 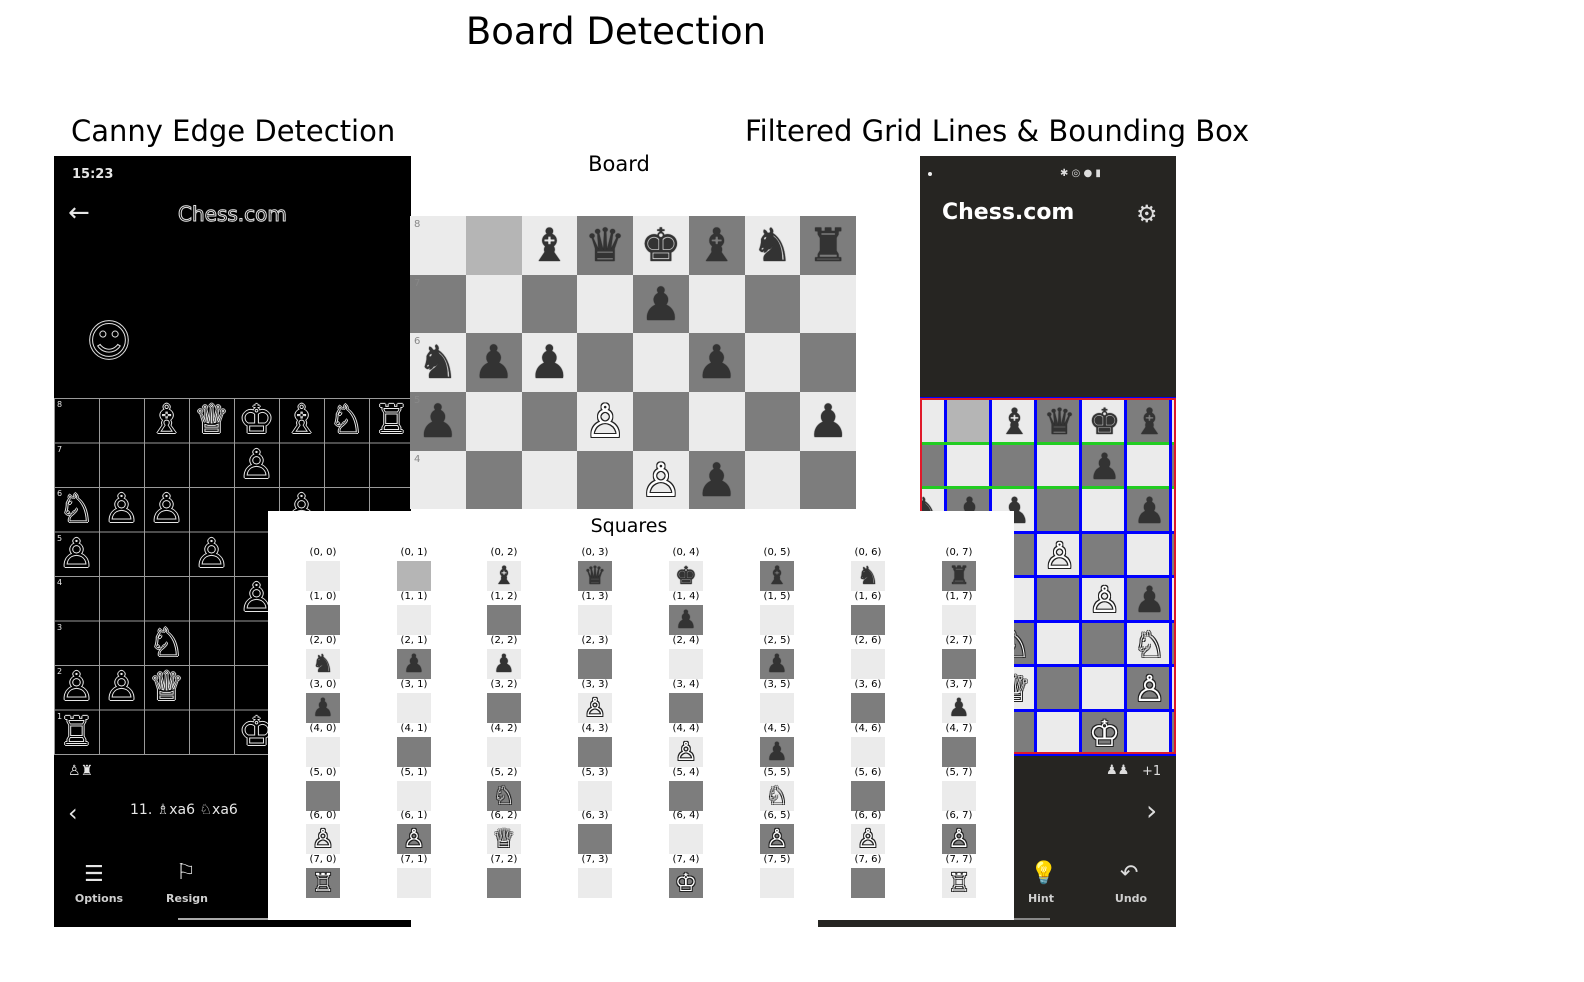 I want to click on squares-title: Squares, so click(x=629, y=526).